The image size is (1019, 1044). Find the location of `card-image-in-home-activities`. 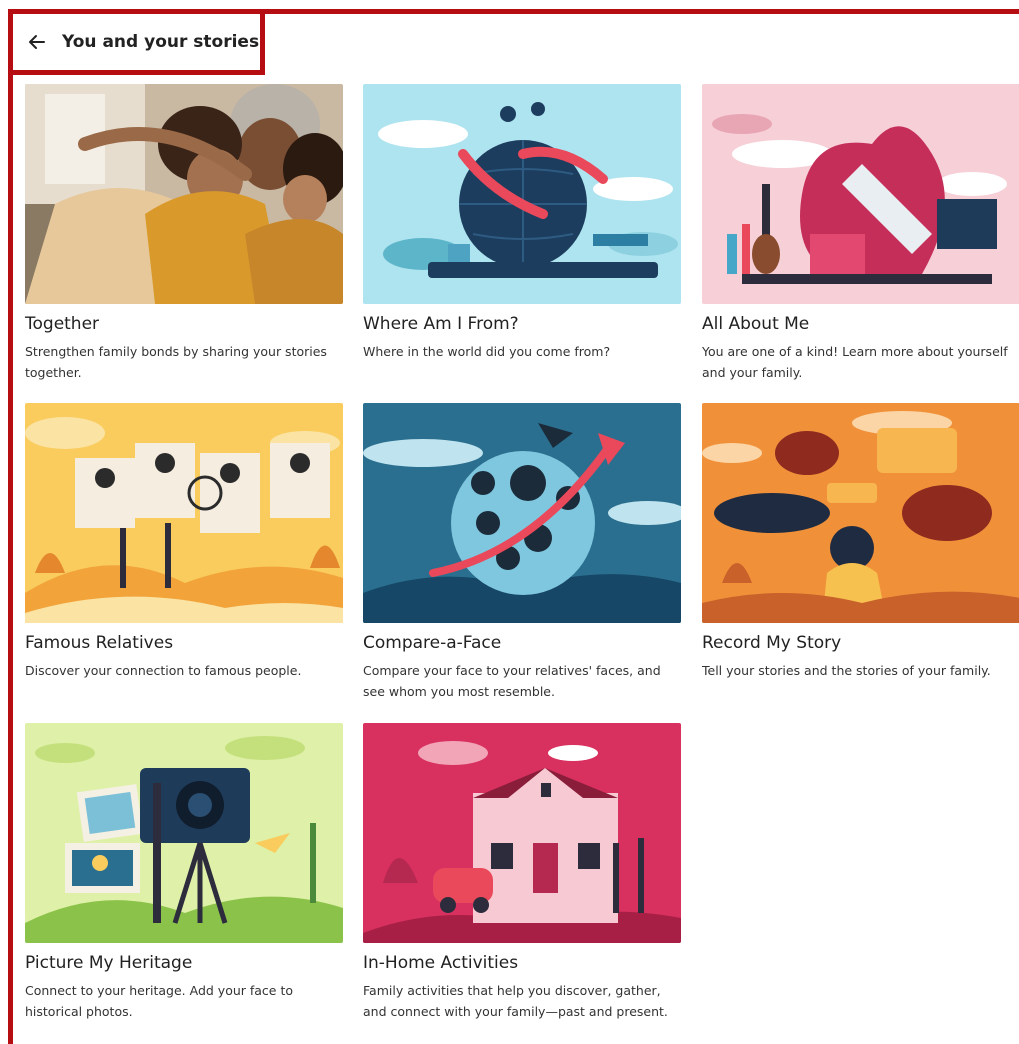

card-image-in-home-activities is located at coordinates (522, 833).